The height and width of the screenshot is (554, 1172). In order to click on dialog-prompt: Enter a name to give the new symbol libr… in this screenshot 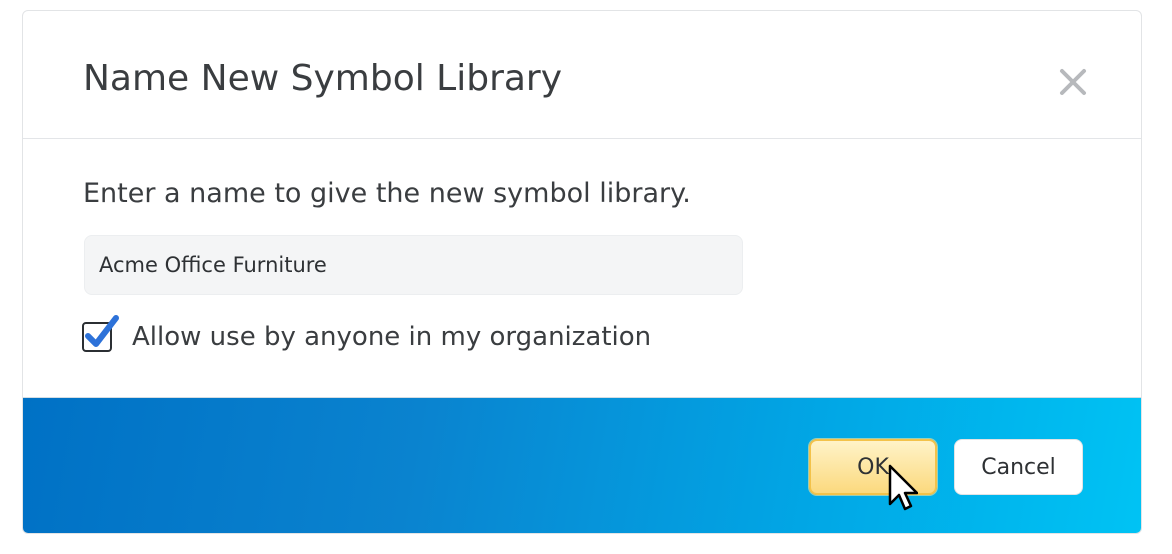, I will do `click(387, 193)`.